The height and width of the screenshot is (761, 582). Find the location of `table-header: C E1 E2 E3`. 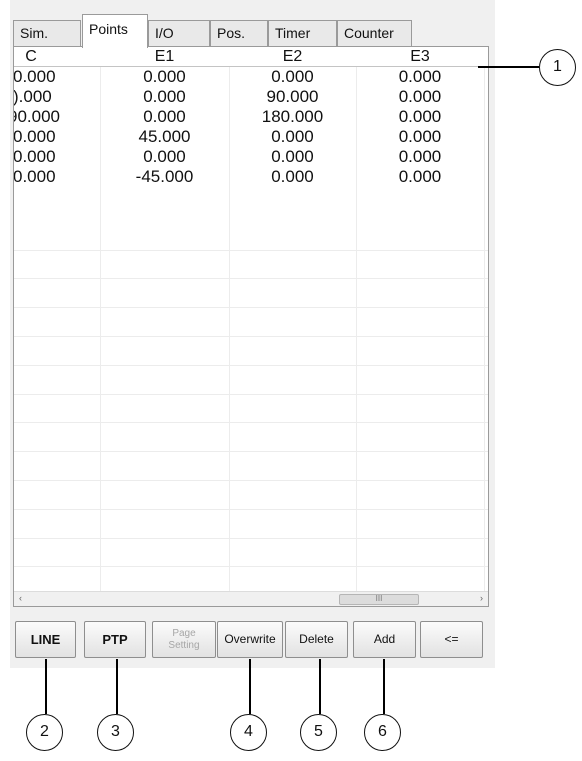

table-header: C E1 E2 E3 is located at coordinates (251, 57).